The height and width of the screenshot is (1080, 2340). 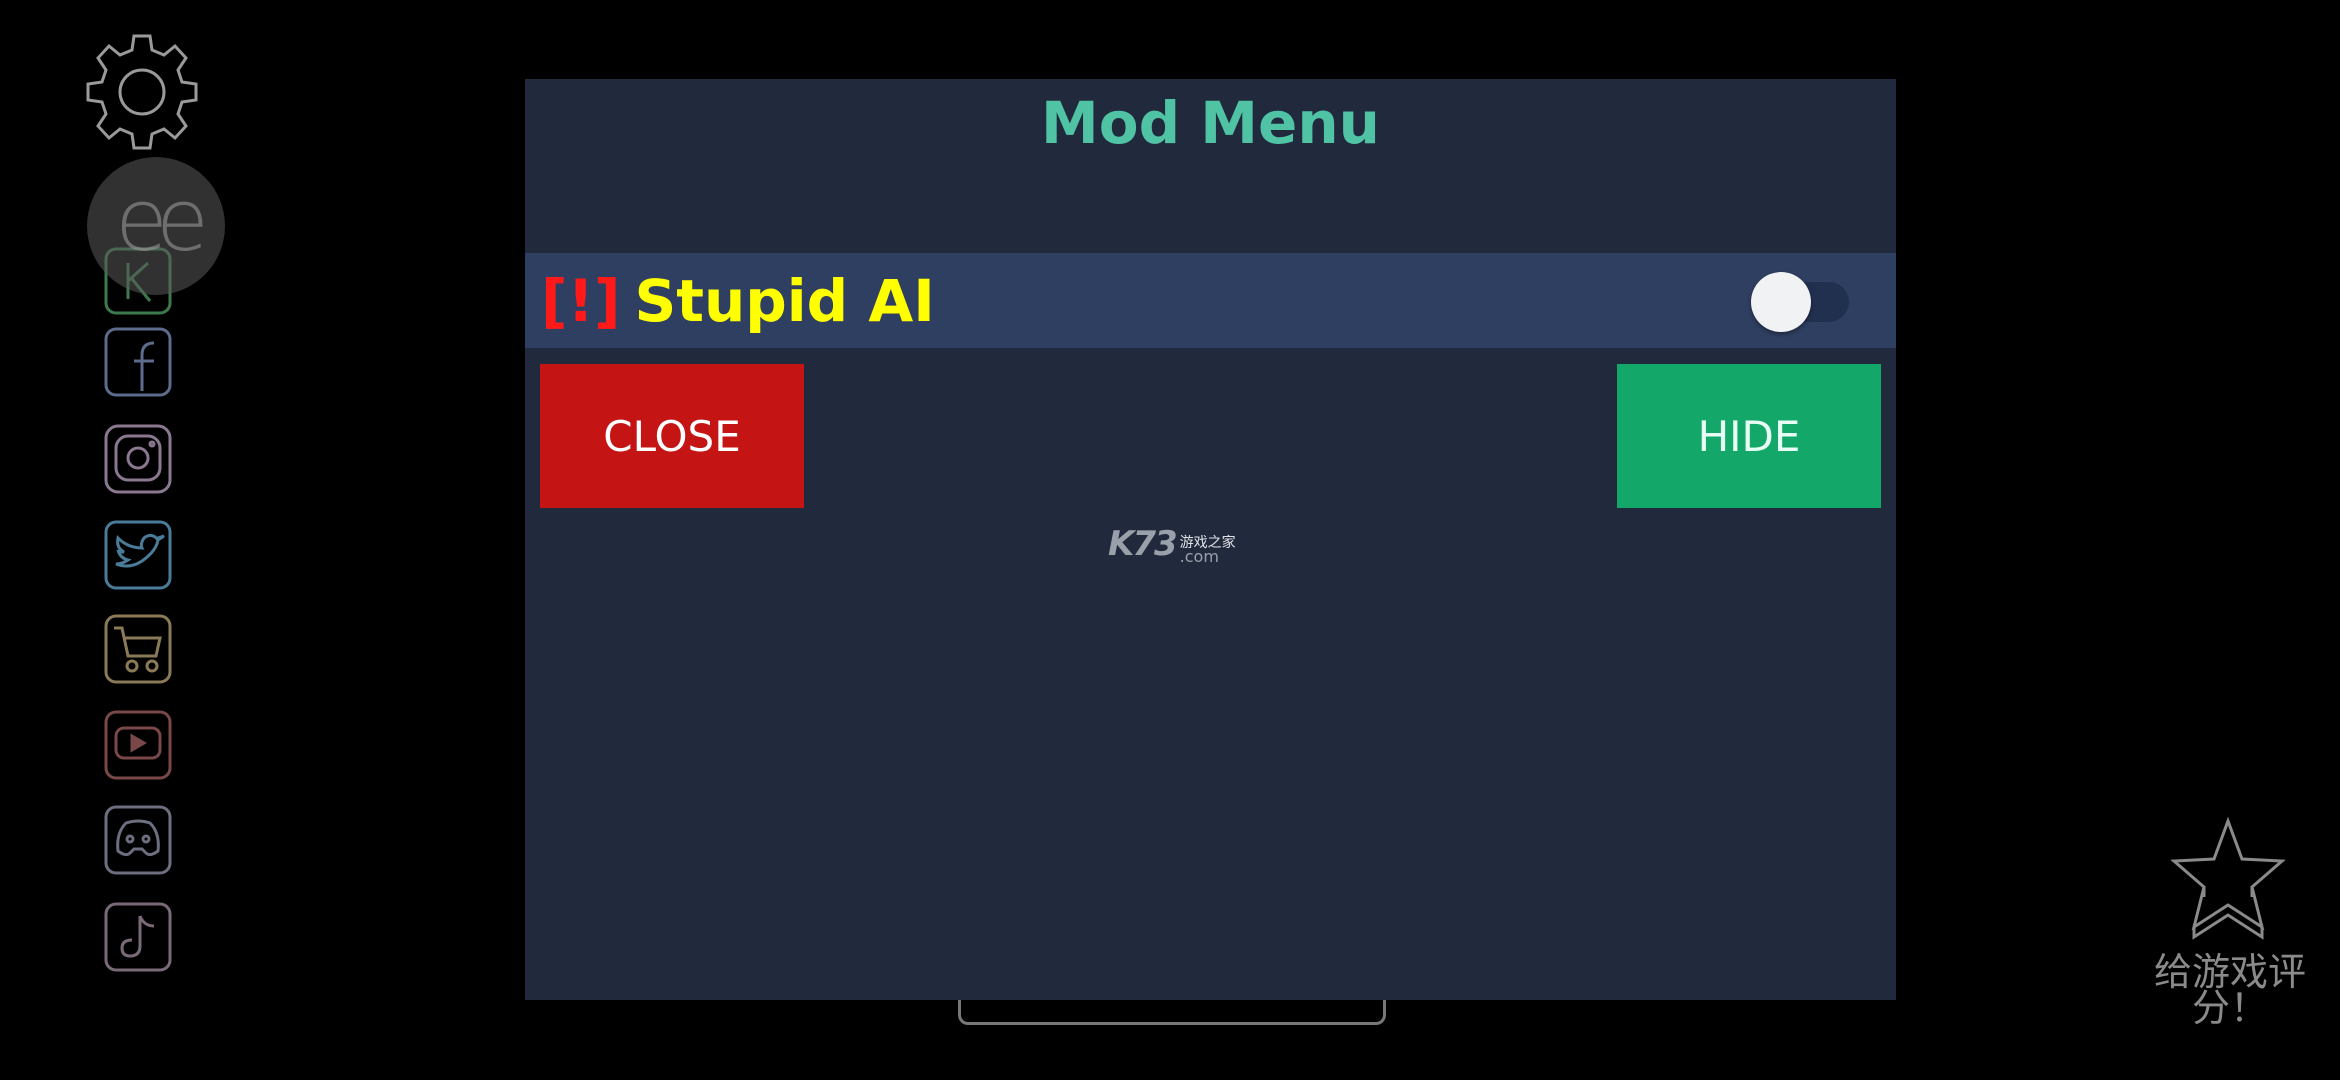 I want to click on watermark-brand: K73, so click(x=1143, y=544).